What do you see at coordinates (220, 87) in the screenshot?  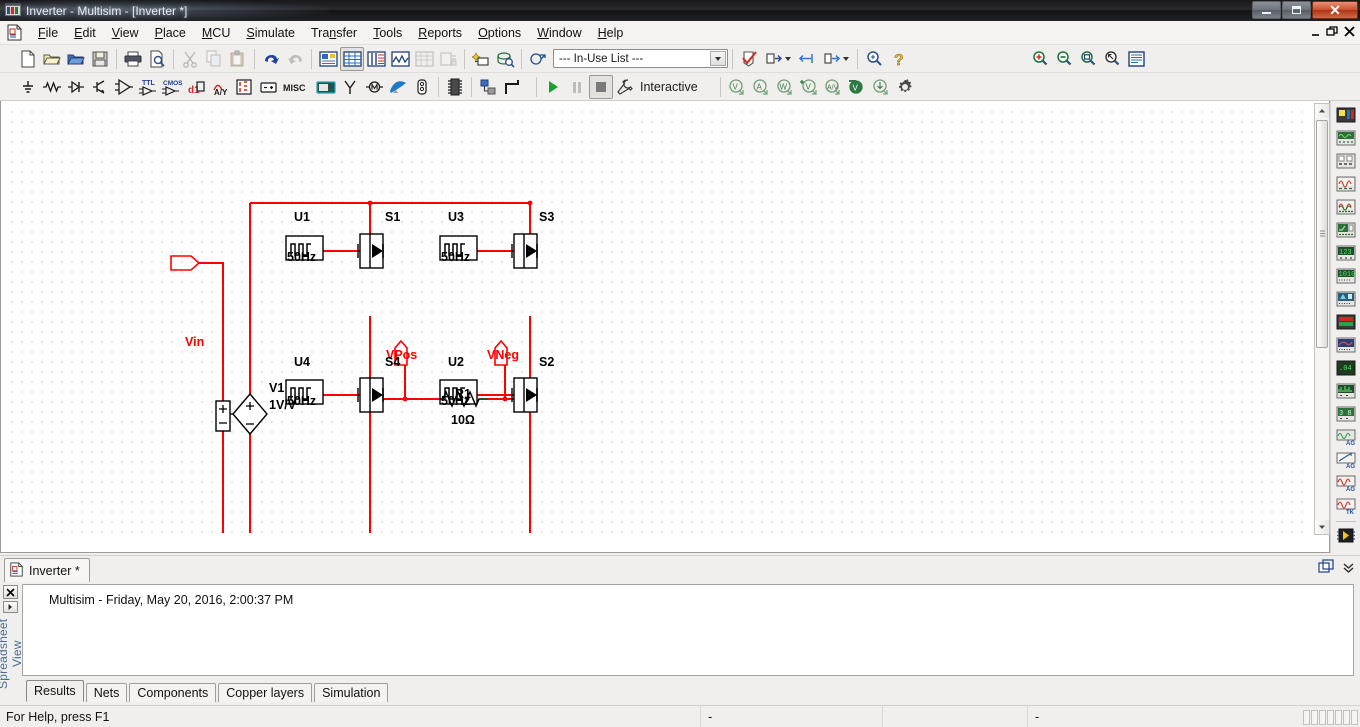 I see `place-mixed-button: A/Y` at bounding box center [220, 87].